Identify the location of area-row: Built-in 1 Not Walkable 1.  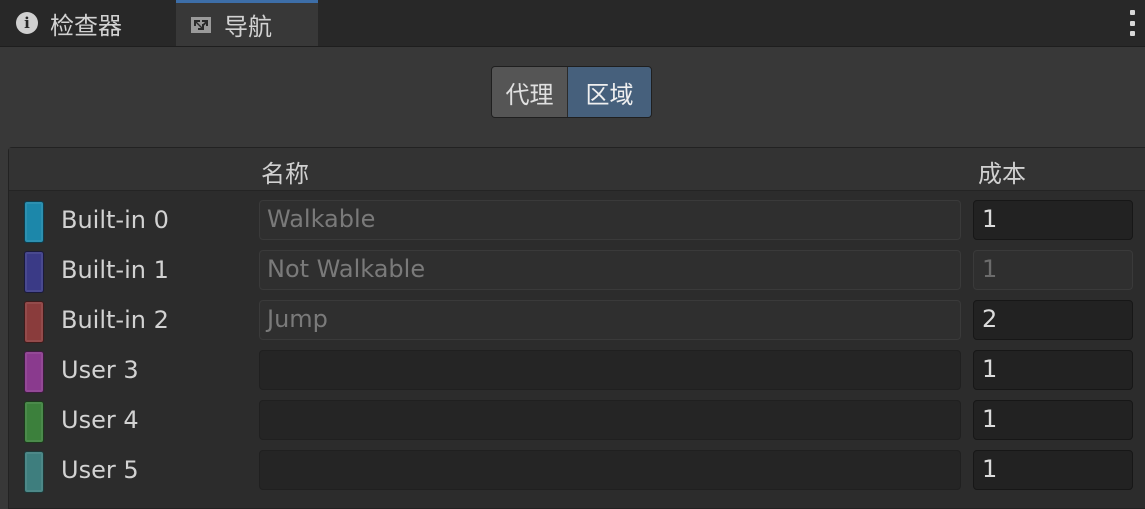
(577, 271).